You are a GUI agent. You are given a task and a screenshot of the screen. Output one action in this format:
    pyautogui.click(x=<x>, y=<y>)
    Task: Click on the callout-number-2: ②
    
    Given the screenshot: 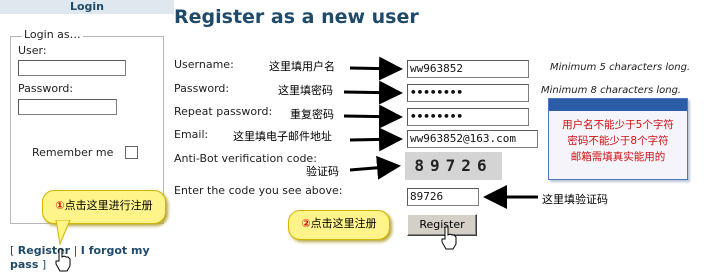 What is the action you would take?
    pyautogui.click(x=306, y=223)
    